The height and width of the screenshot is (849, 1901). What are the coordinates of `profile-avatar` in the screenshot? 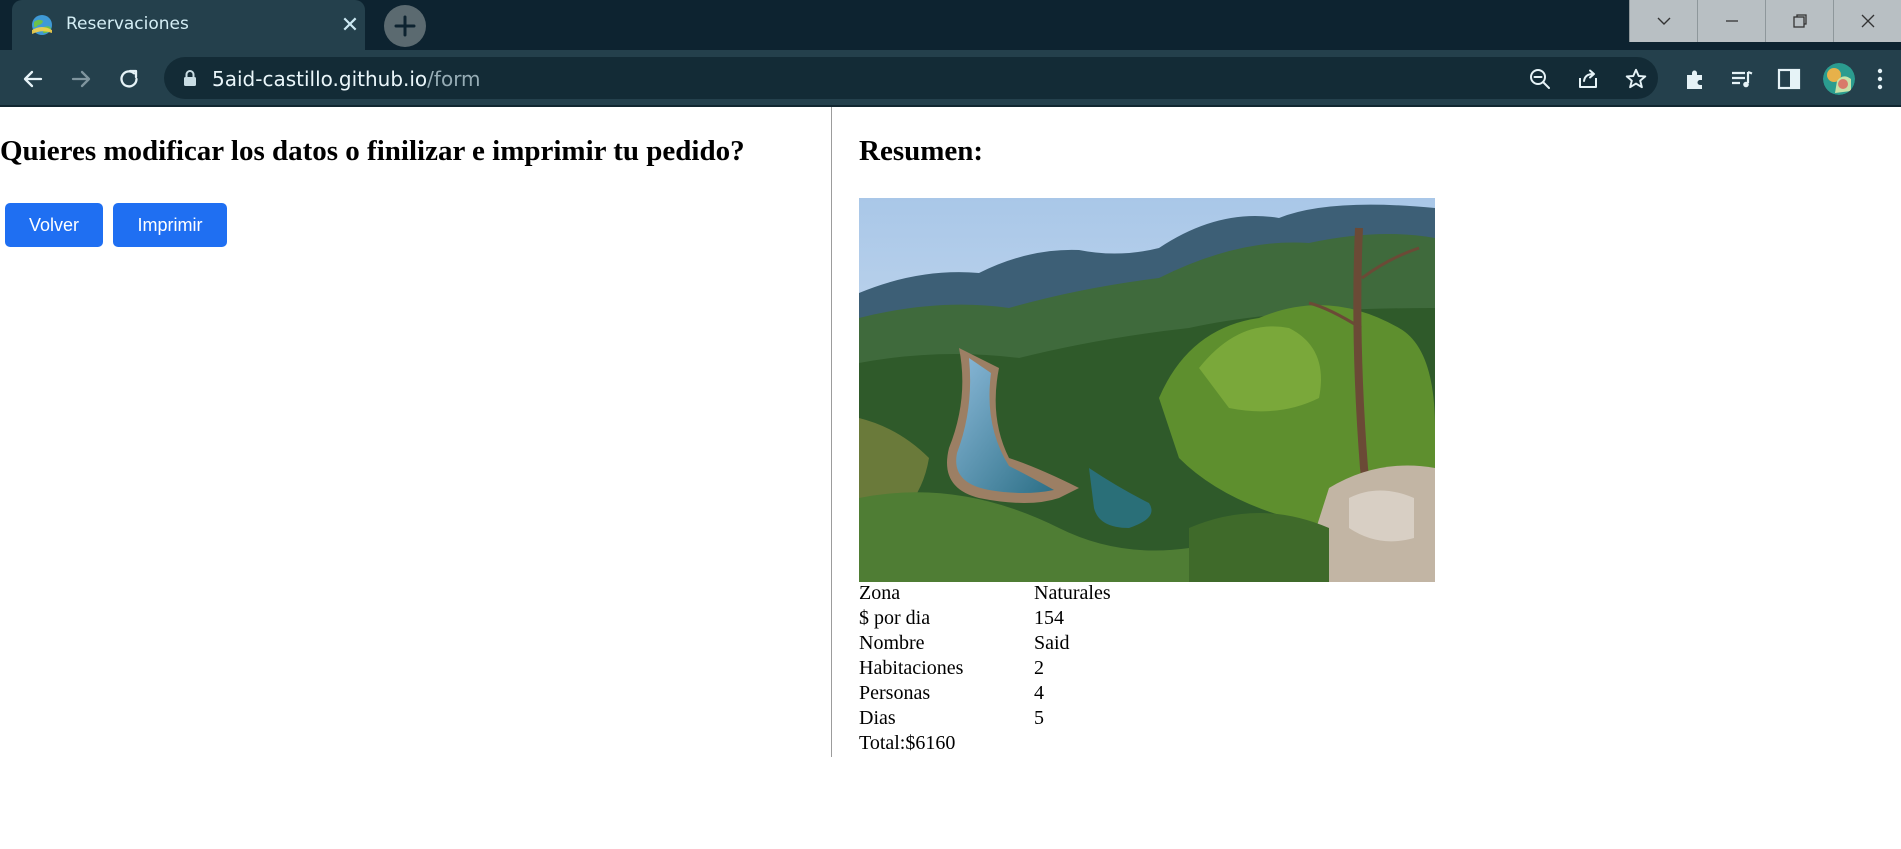 It's located at (1839, 79).